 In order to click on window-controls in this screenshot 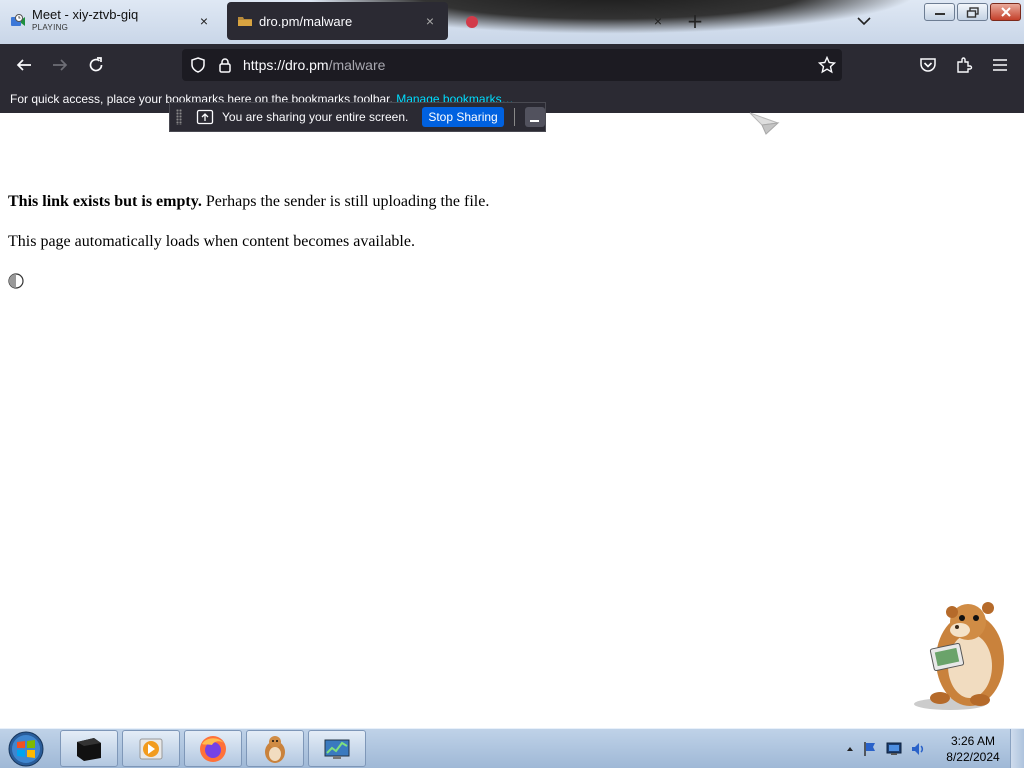, I will do `click(972, 12)`.